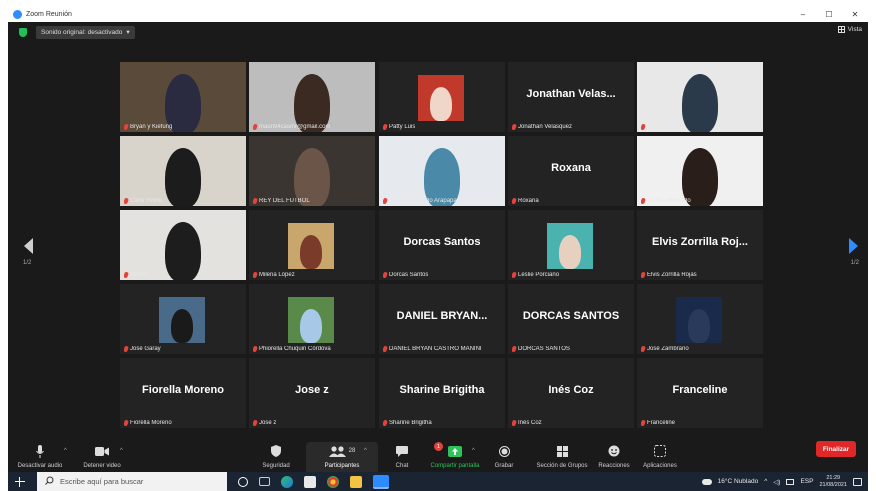 This screenshot has width=876, height=491. Describe the element at coordinates (312, 171) in the screenshot. I see `participant-tile: REY DEL FUTBOL` at that location.